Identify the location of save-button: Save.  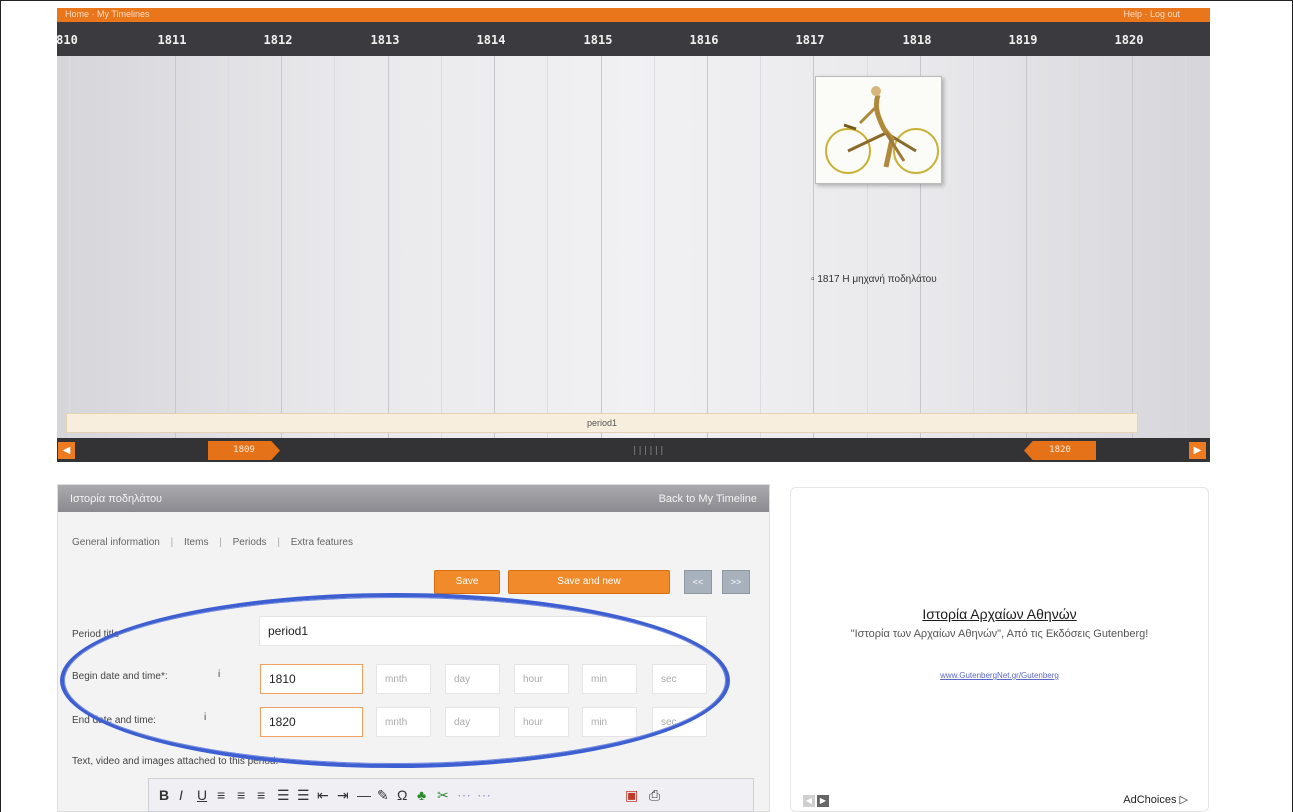
(467, 582).